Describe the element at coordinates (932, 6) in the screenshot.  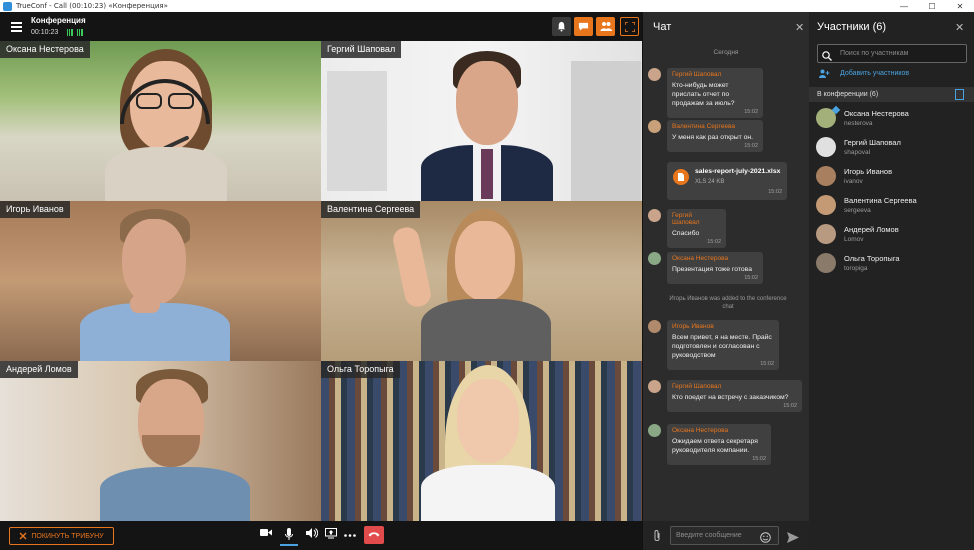
I see `maximize-button: ☐` at that location.